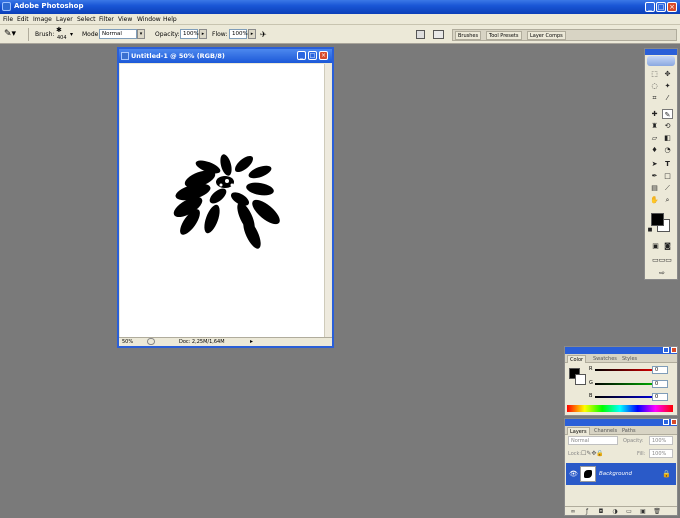  I want to click on menu-image: Image, so click(42, 19).